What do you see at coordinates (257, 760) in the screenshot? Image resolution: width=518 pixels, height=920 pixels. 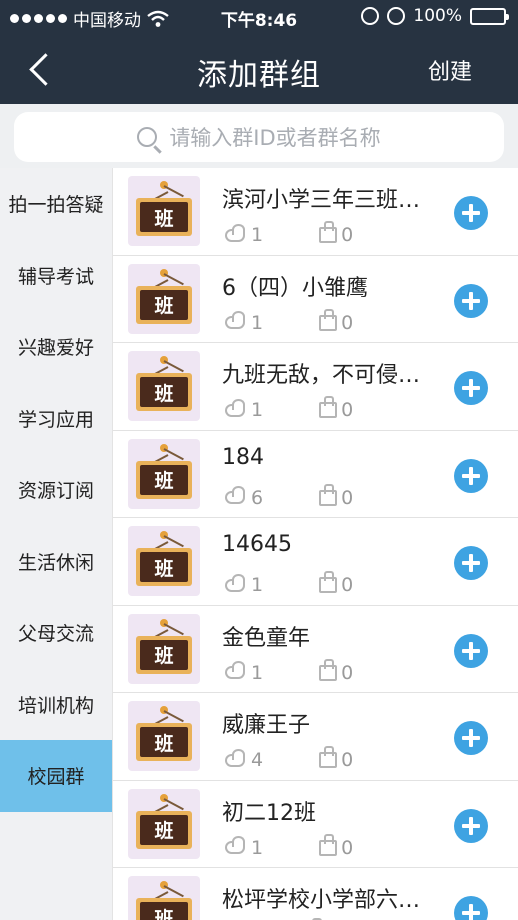 I see `member-count: 4` at bounding box center [257, 760].